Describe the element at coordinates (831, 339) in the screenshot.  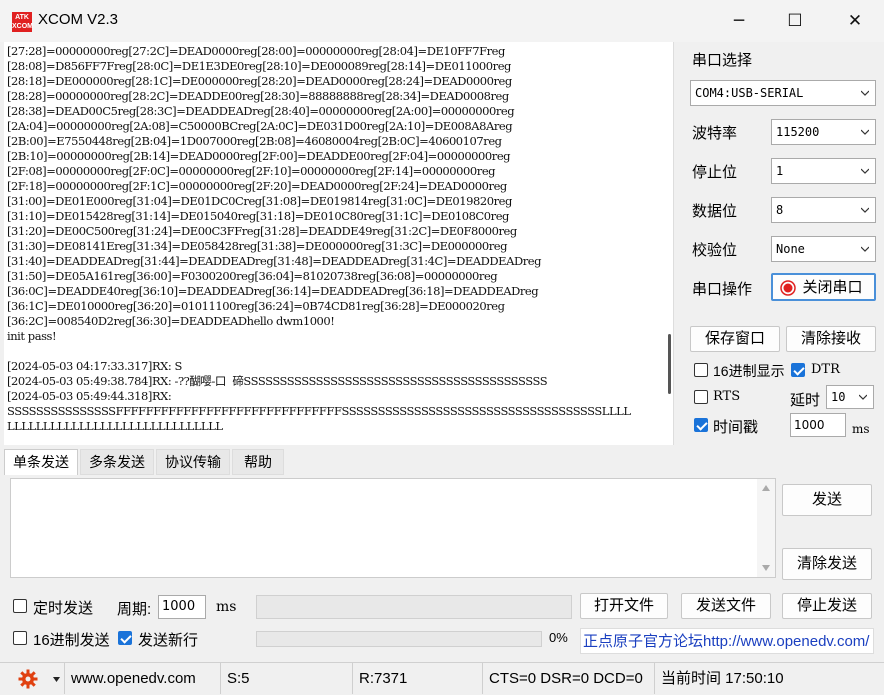
I see `clear-receive-button: 清除接收` at that location.